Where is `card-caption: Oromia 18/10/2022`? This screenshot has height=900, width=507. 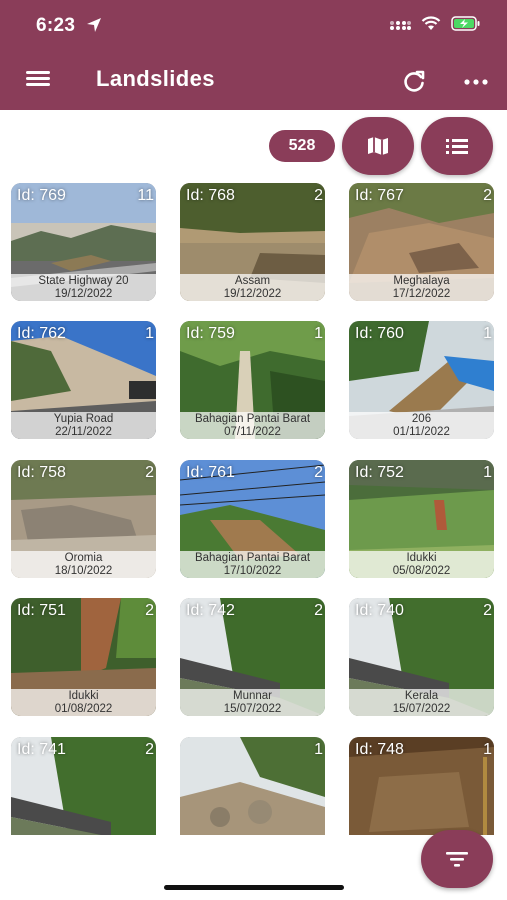 card-caption: Oromia 18/10/2022 is located at coordinates (83, 564).